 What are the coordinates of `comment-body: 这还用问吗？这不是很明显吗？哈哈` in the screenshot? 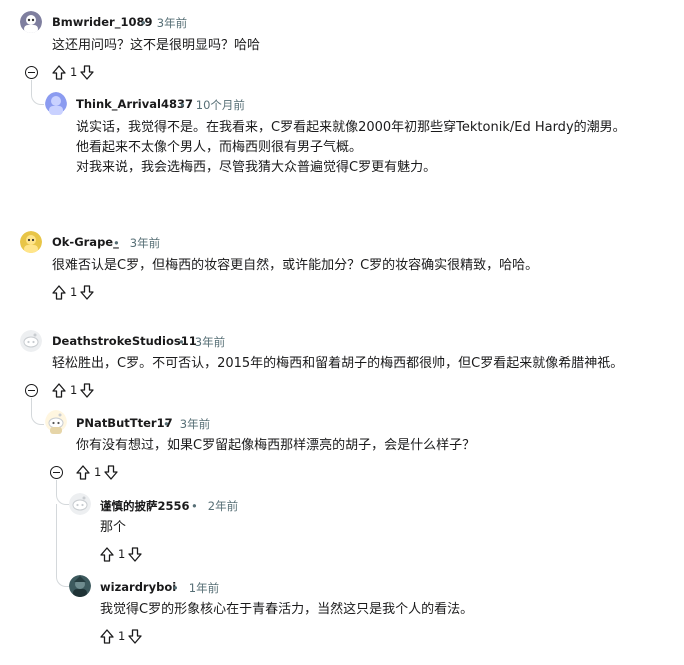 It's located at (156, 45).